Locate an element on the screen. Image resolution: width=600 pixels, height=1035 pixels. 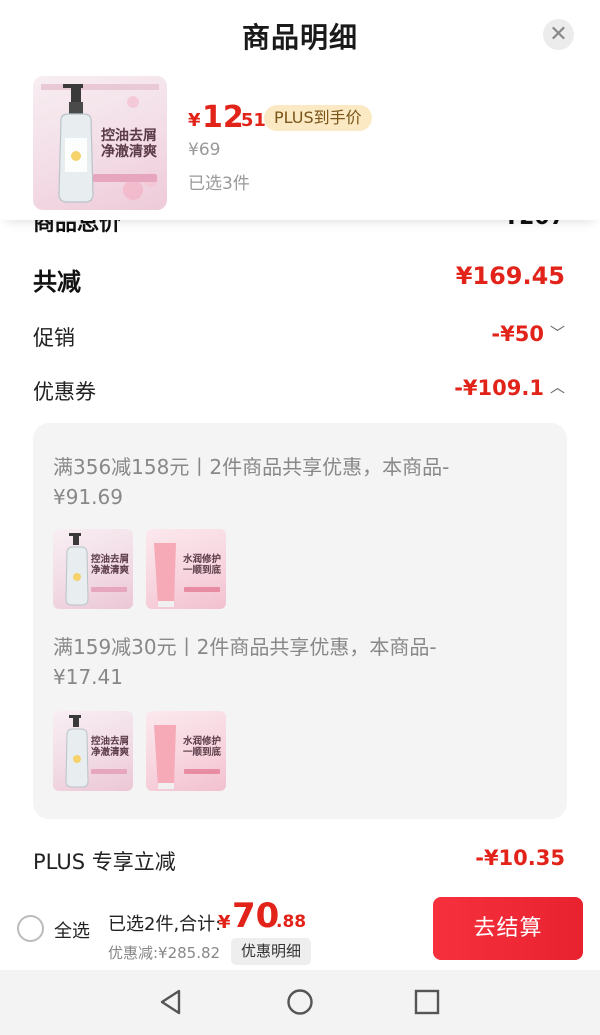
promotion-value: -¥50 is located at coordinates (517, 334).